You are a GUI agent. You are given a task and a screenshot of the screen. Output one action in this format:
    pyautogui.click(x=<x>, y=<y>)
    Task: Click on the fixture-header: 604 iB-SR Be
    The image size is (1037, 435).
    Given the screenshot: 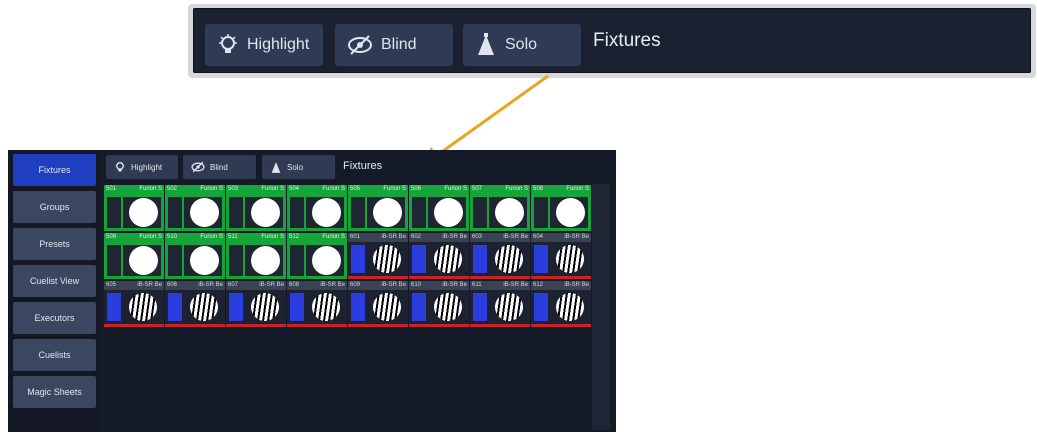 What is the action you would take?
    pyautogui.click(x=561, y=237)
    